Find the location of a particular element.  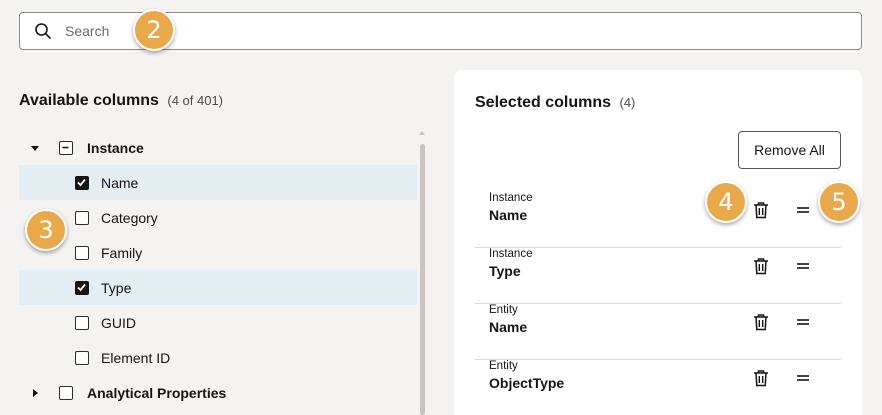

minus-icon is located at coordinates (65, 147).